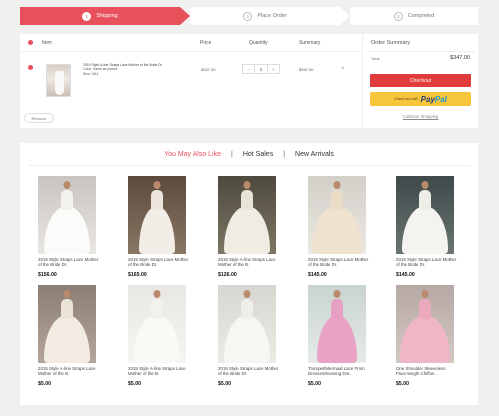  I want to click on tab-hot-sales: Hot Sales, so click(258, 154).